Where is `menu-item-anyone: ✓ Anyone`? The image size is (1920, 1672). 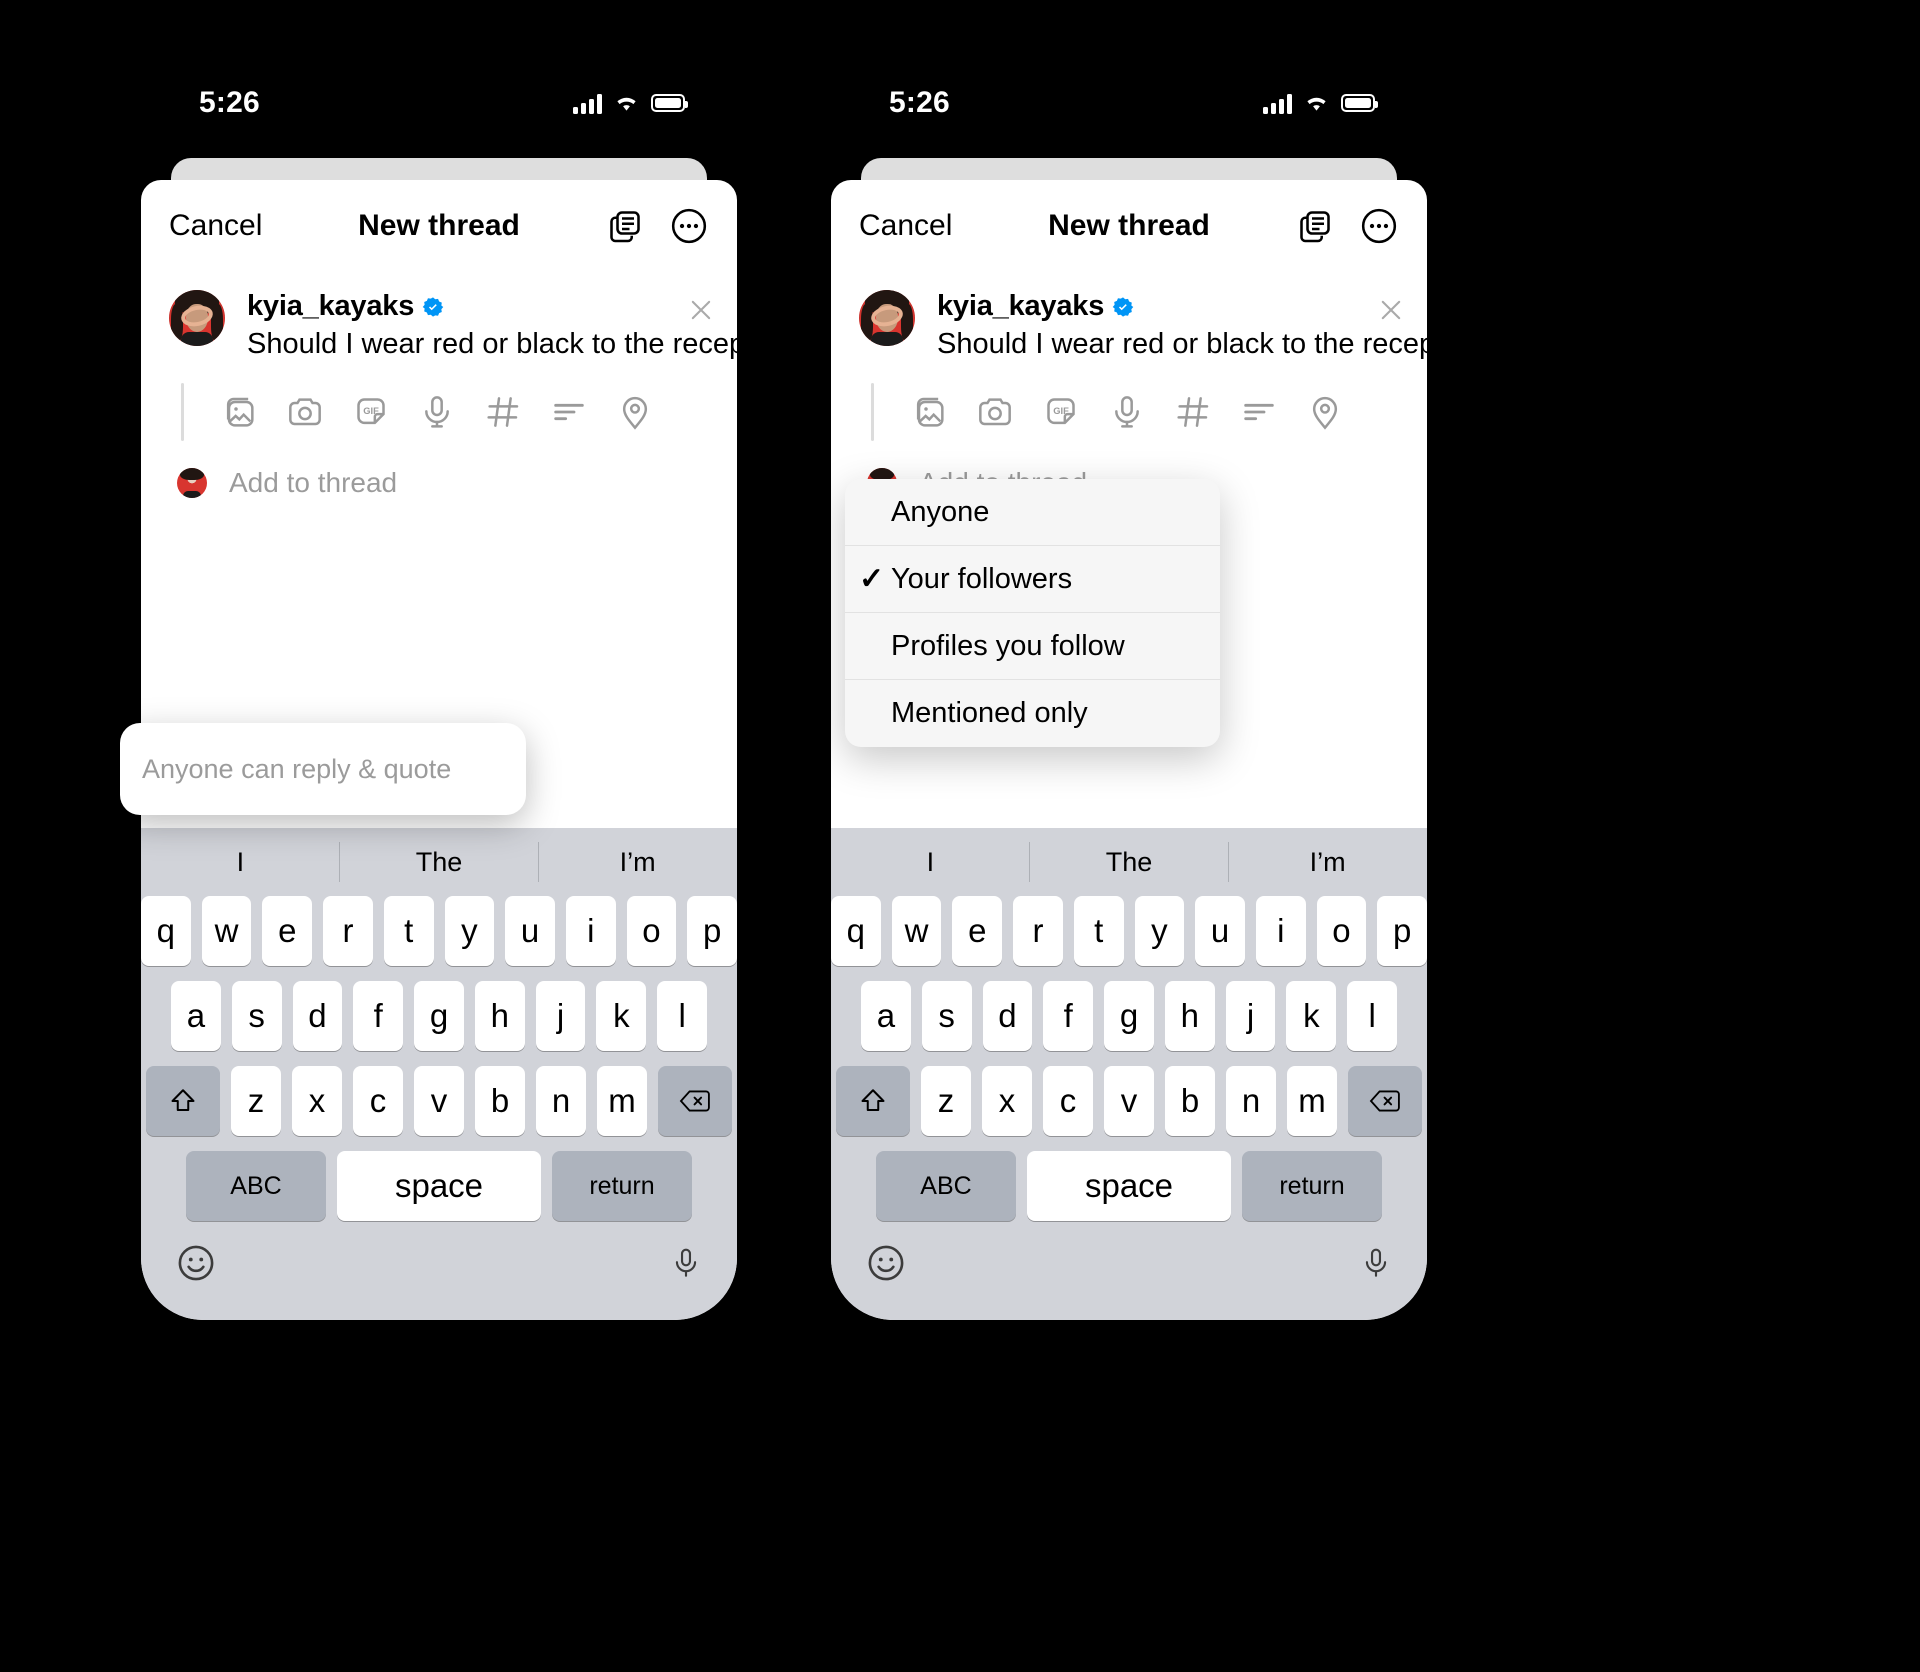
menu-item-anyone: ✓ Anyone is located at coordinates (1032, 512).